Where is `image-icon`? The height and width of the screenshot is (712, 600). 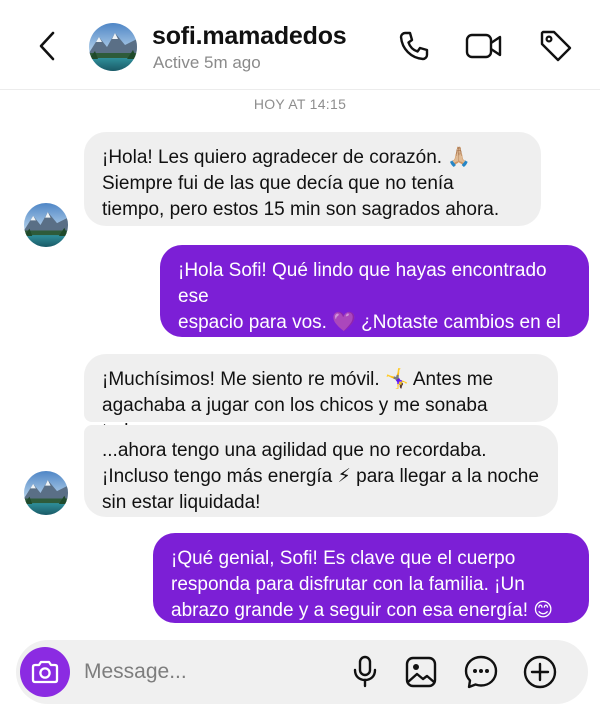
image-icon is located at coordinates (421, 672).